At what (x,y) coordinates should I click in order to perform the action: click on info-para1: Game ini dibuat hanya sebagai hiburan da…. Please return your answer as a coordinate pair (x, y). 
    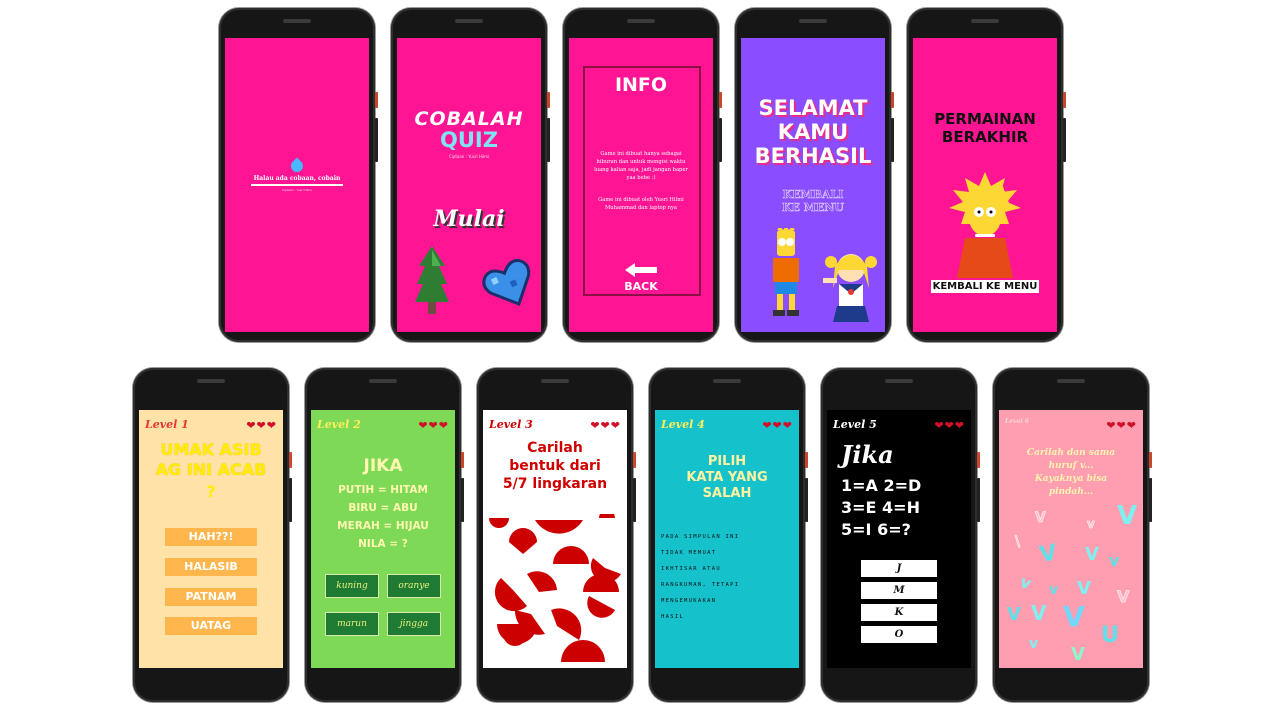
    Looking at the image, I should click on (641, 166).